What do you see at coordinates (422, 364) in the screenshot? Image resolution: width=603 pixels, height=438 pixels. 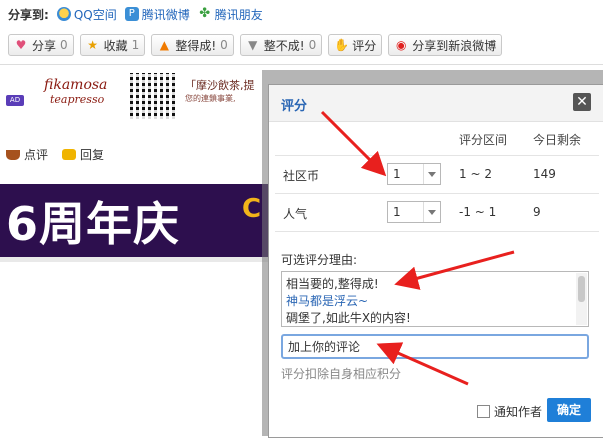 I see `arrow-to-comment-input` at bounding box center [422, 364].